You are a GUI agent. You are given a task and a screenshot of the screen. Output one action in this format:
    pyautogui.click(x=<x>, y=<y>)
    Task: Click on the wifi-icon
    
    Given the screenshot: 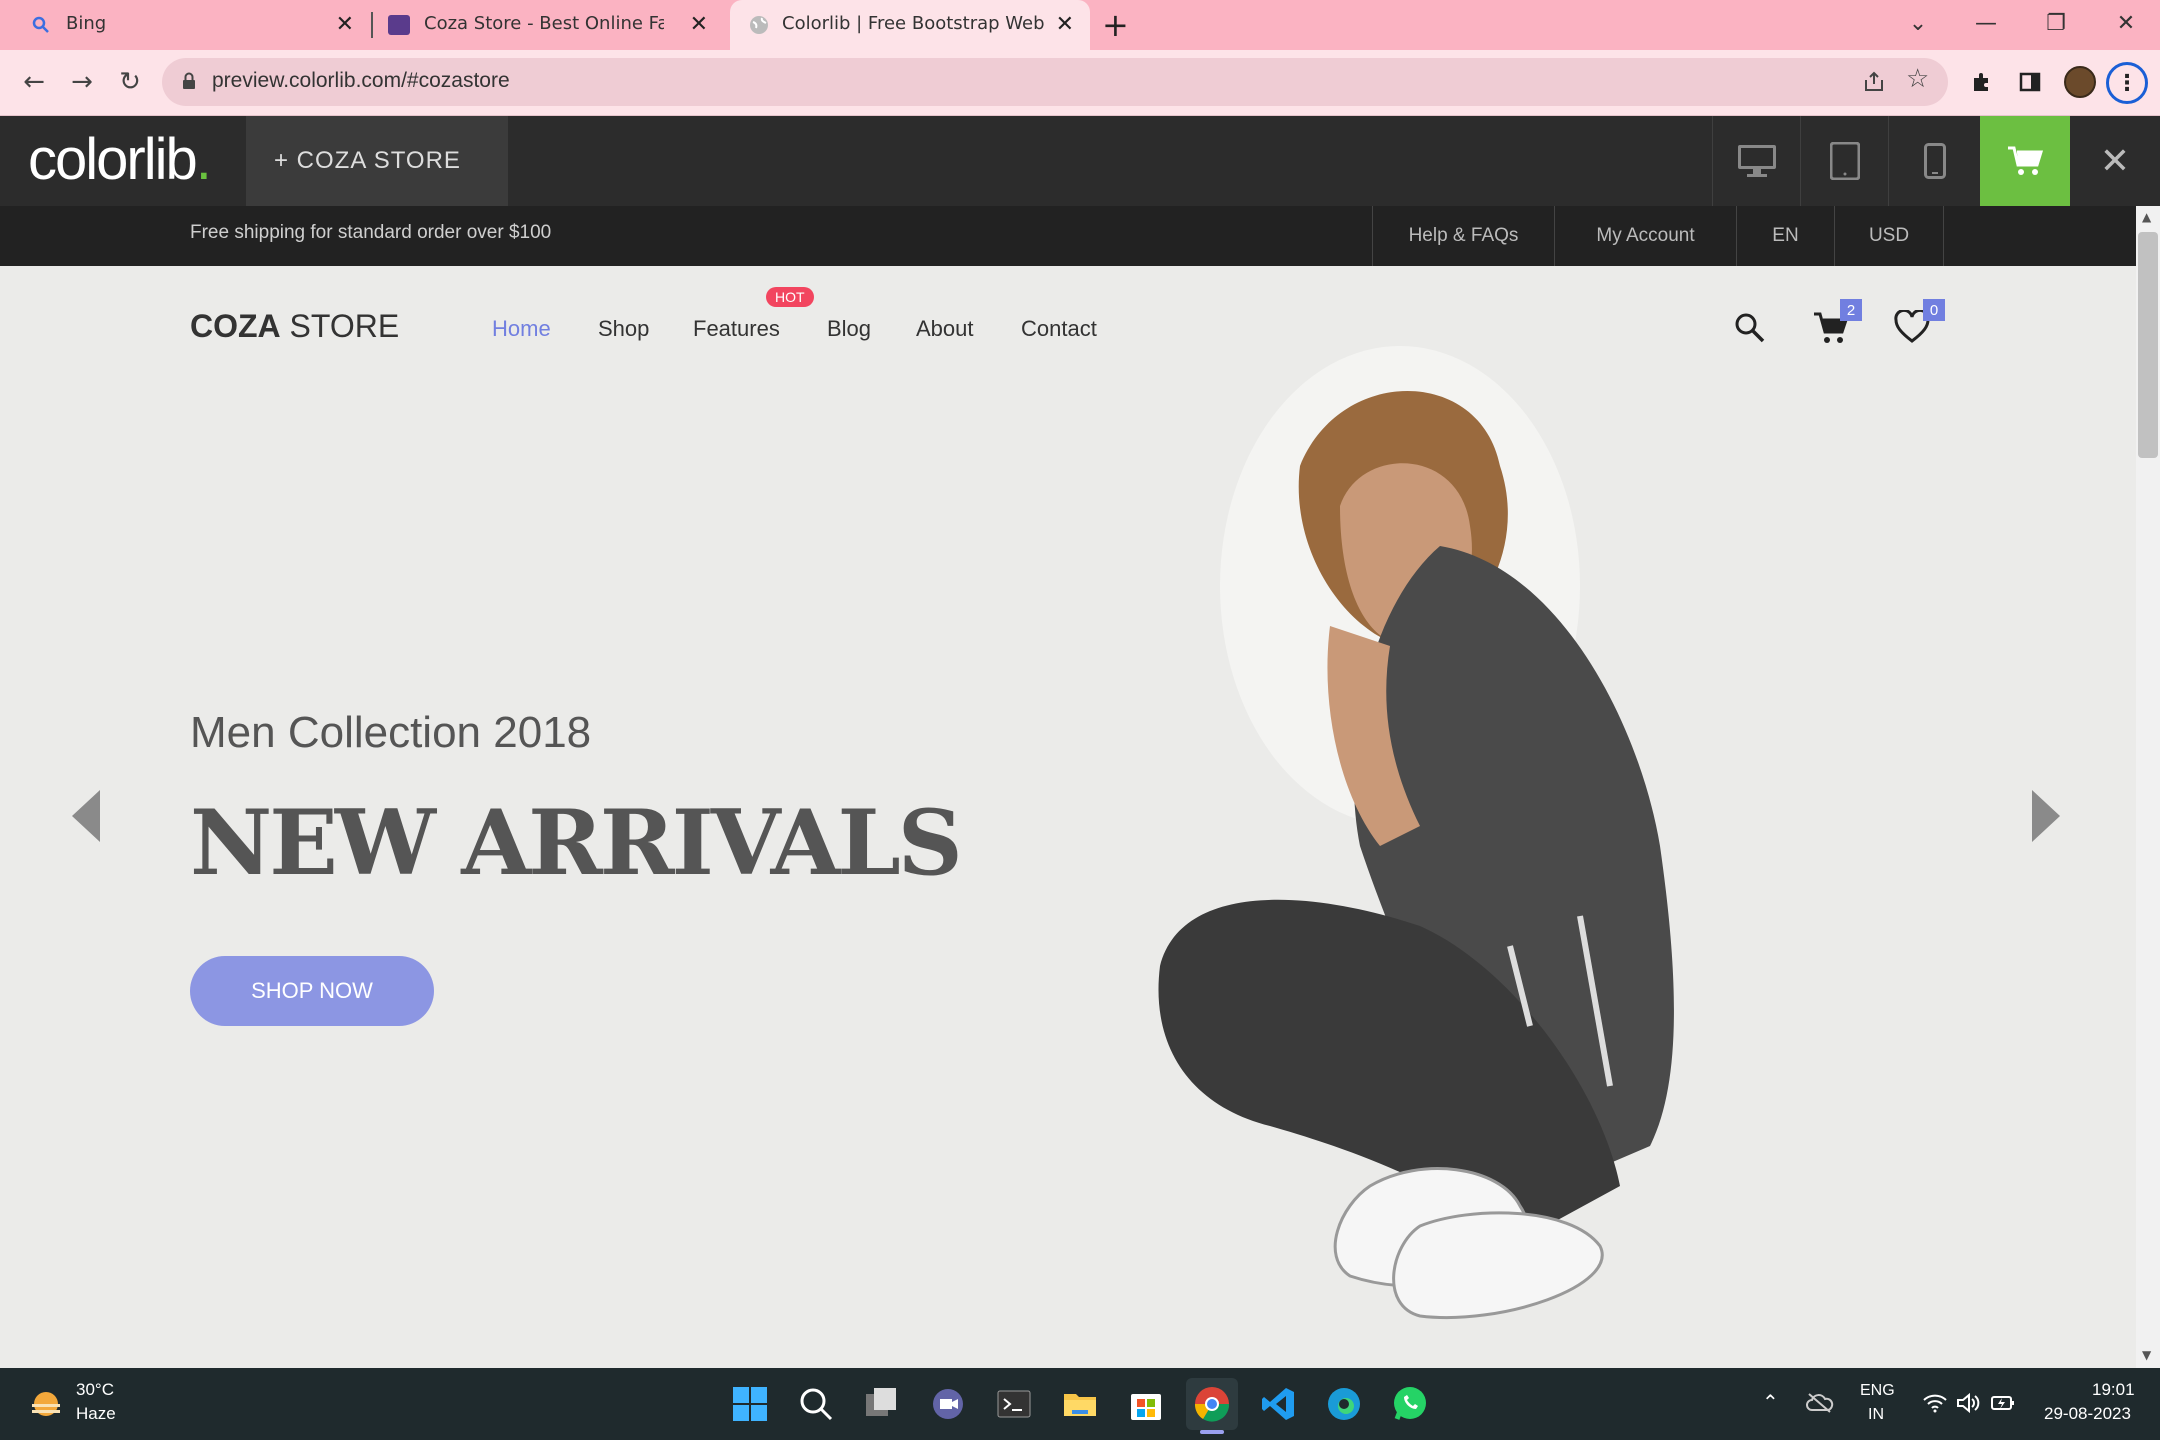 What is the action you would take?
    pyautogui.click(x=1935, y=1403)
    